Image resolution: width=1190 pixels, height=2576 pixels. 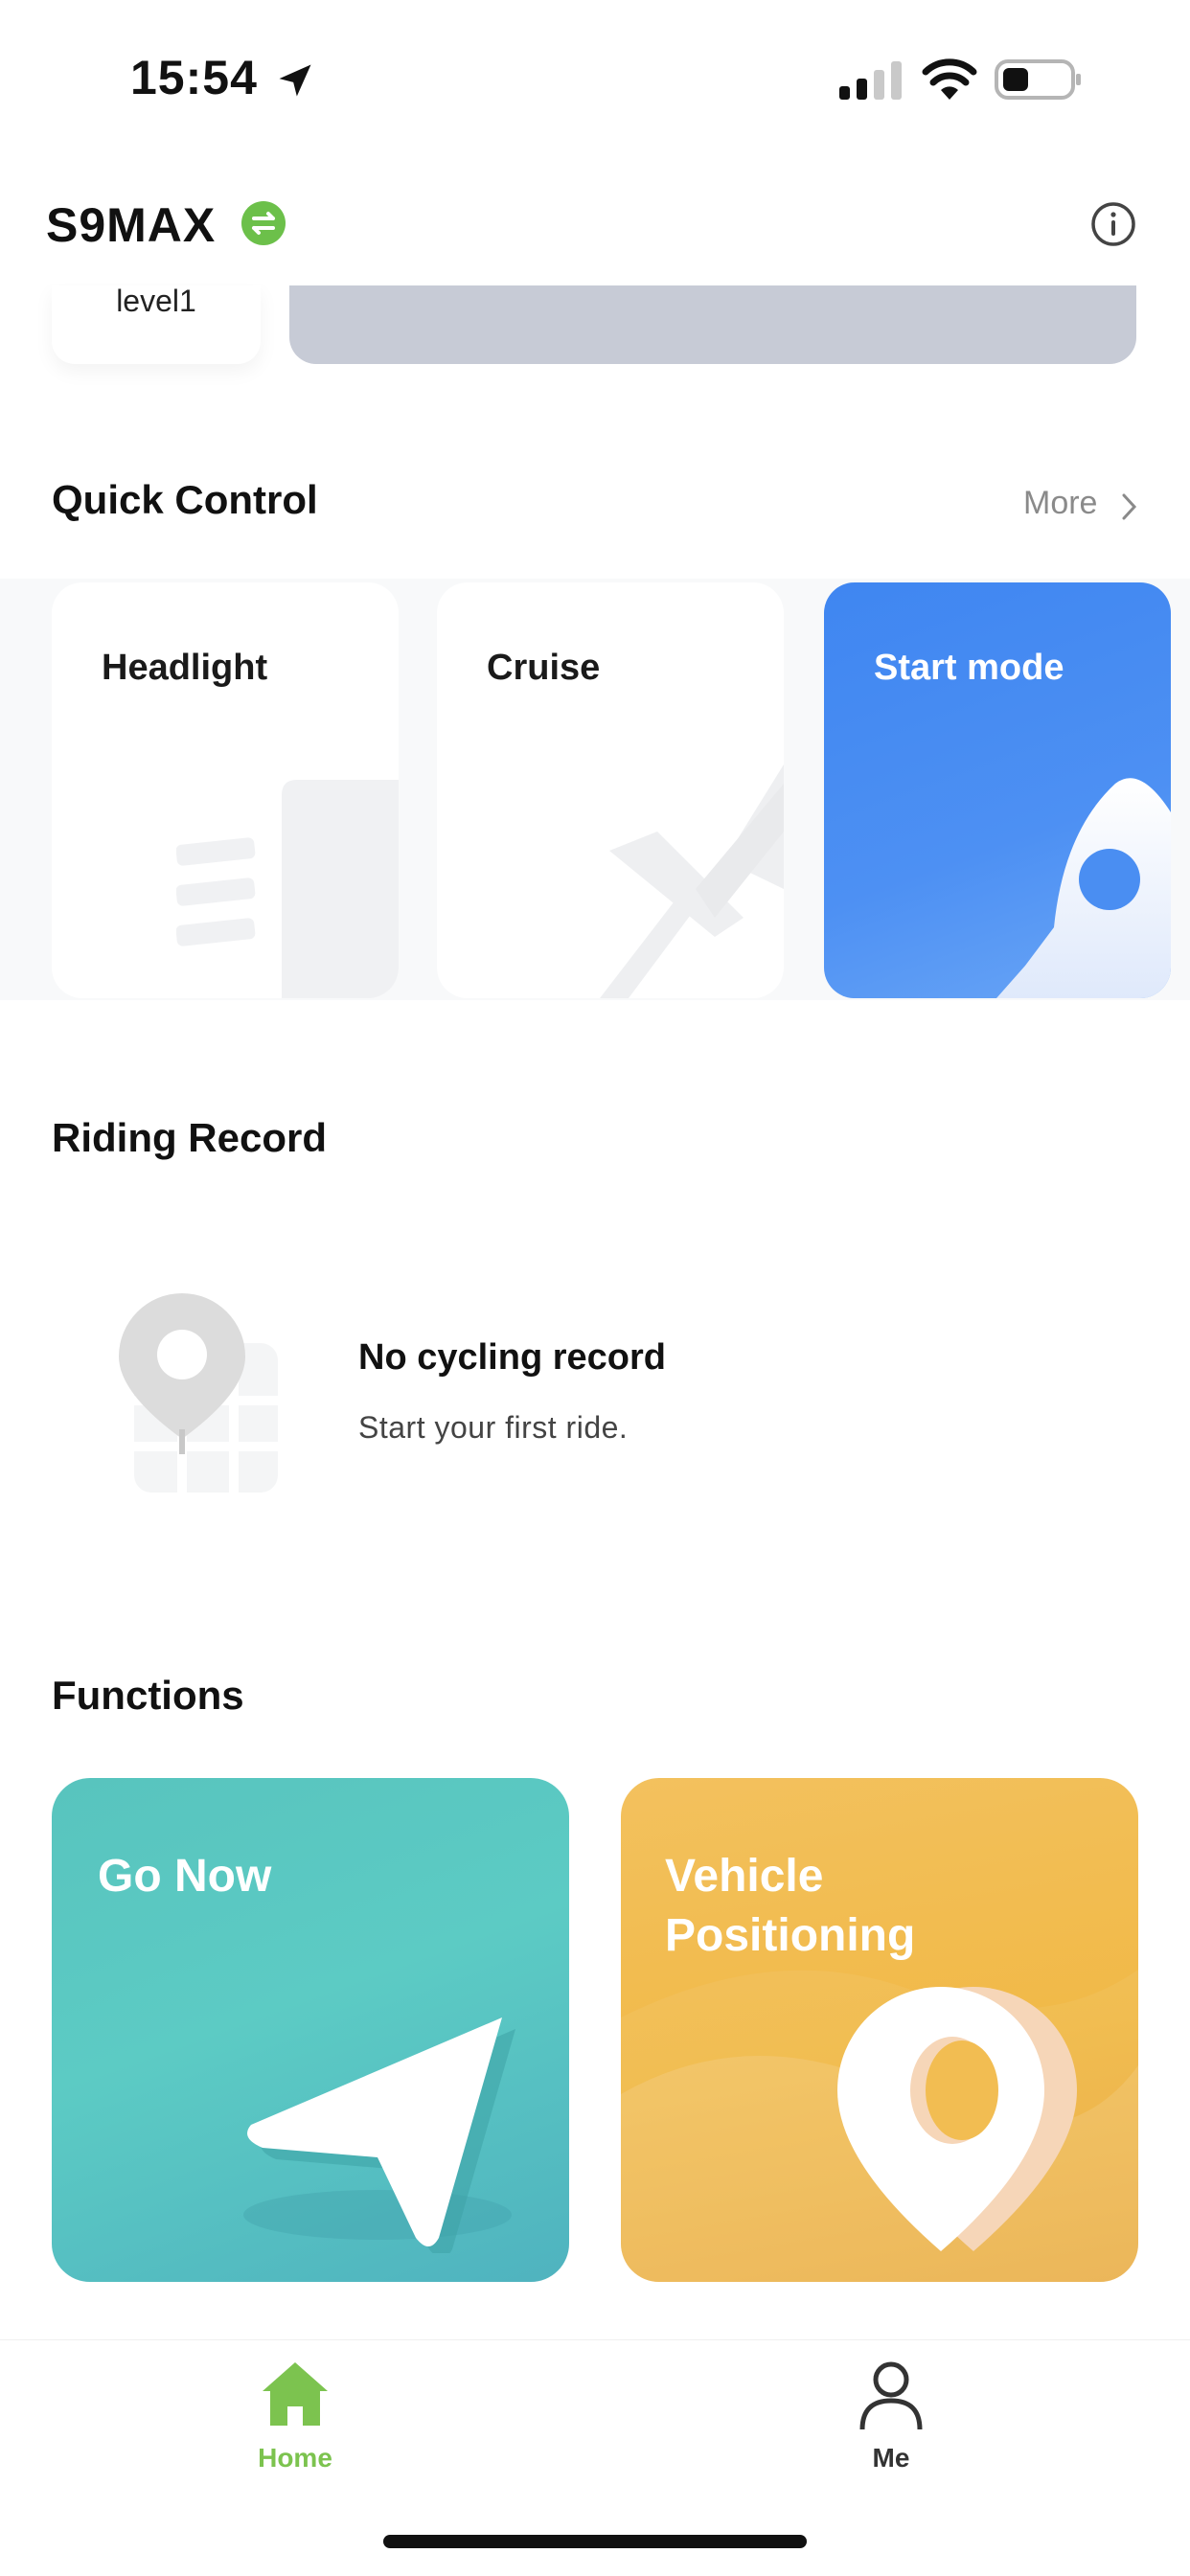 I want to click on navigation-arrow-icon, so click(x=379, y=2135).